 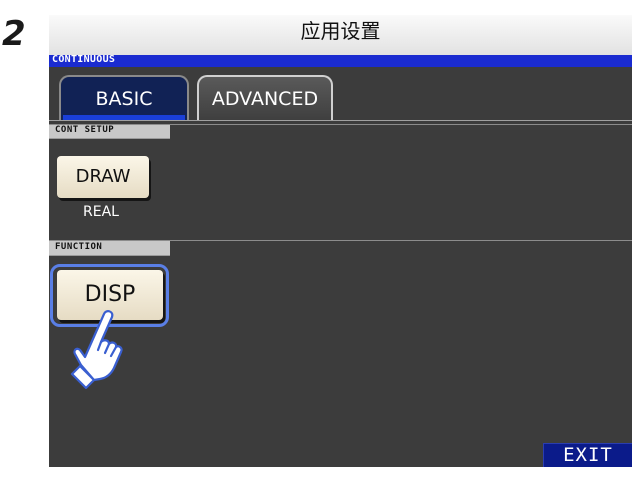 I want to click on step-number: 2, so click(x=14, y=34).